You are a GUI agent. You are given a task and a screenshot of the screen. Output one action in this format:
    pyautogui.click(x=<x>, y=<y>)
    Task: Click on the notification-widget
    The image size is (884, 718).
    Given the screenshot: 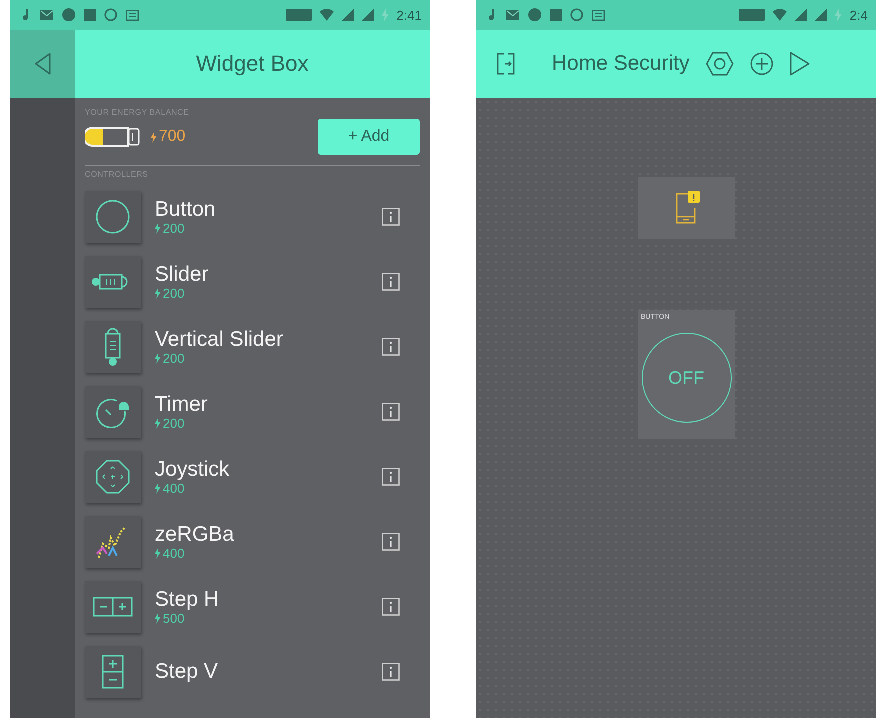 What is the action you would take?
    pyautogui.click(x=686, y=208)
    